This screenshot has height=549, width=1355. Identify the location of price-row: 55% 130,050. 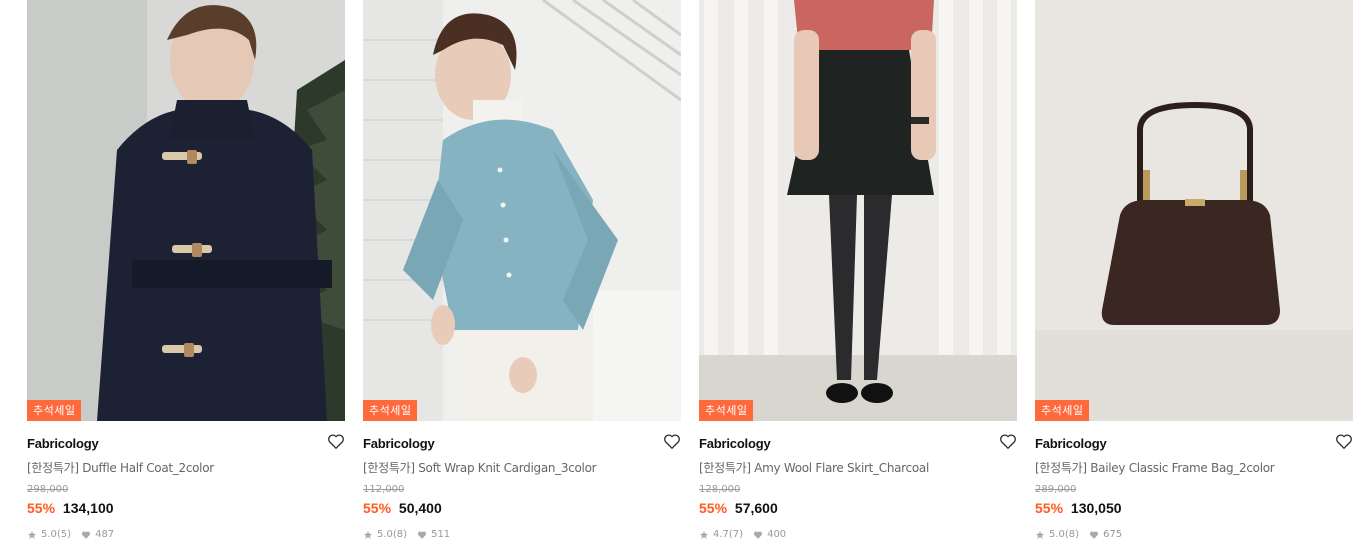
(1078, 508).